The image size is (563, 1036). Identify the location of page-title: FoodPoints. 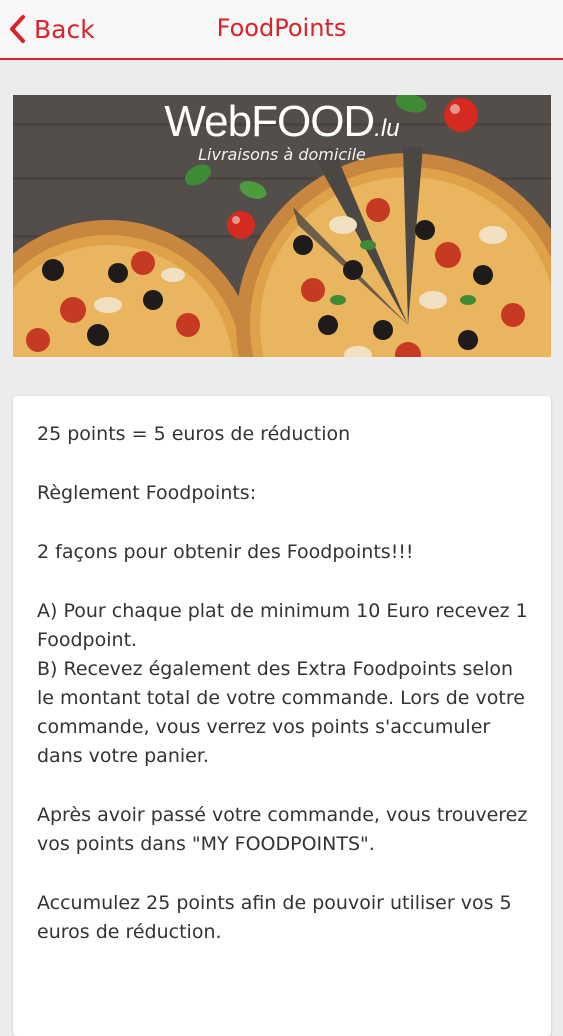
(281, 28).